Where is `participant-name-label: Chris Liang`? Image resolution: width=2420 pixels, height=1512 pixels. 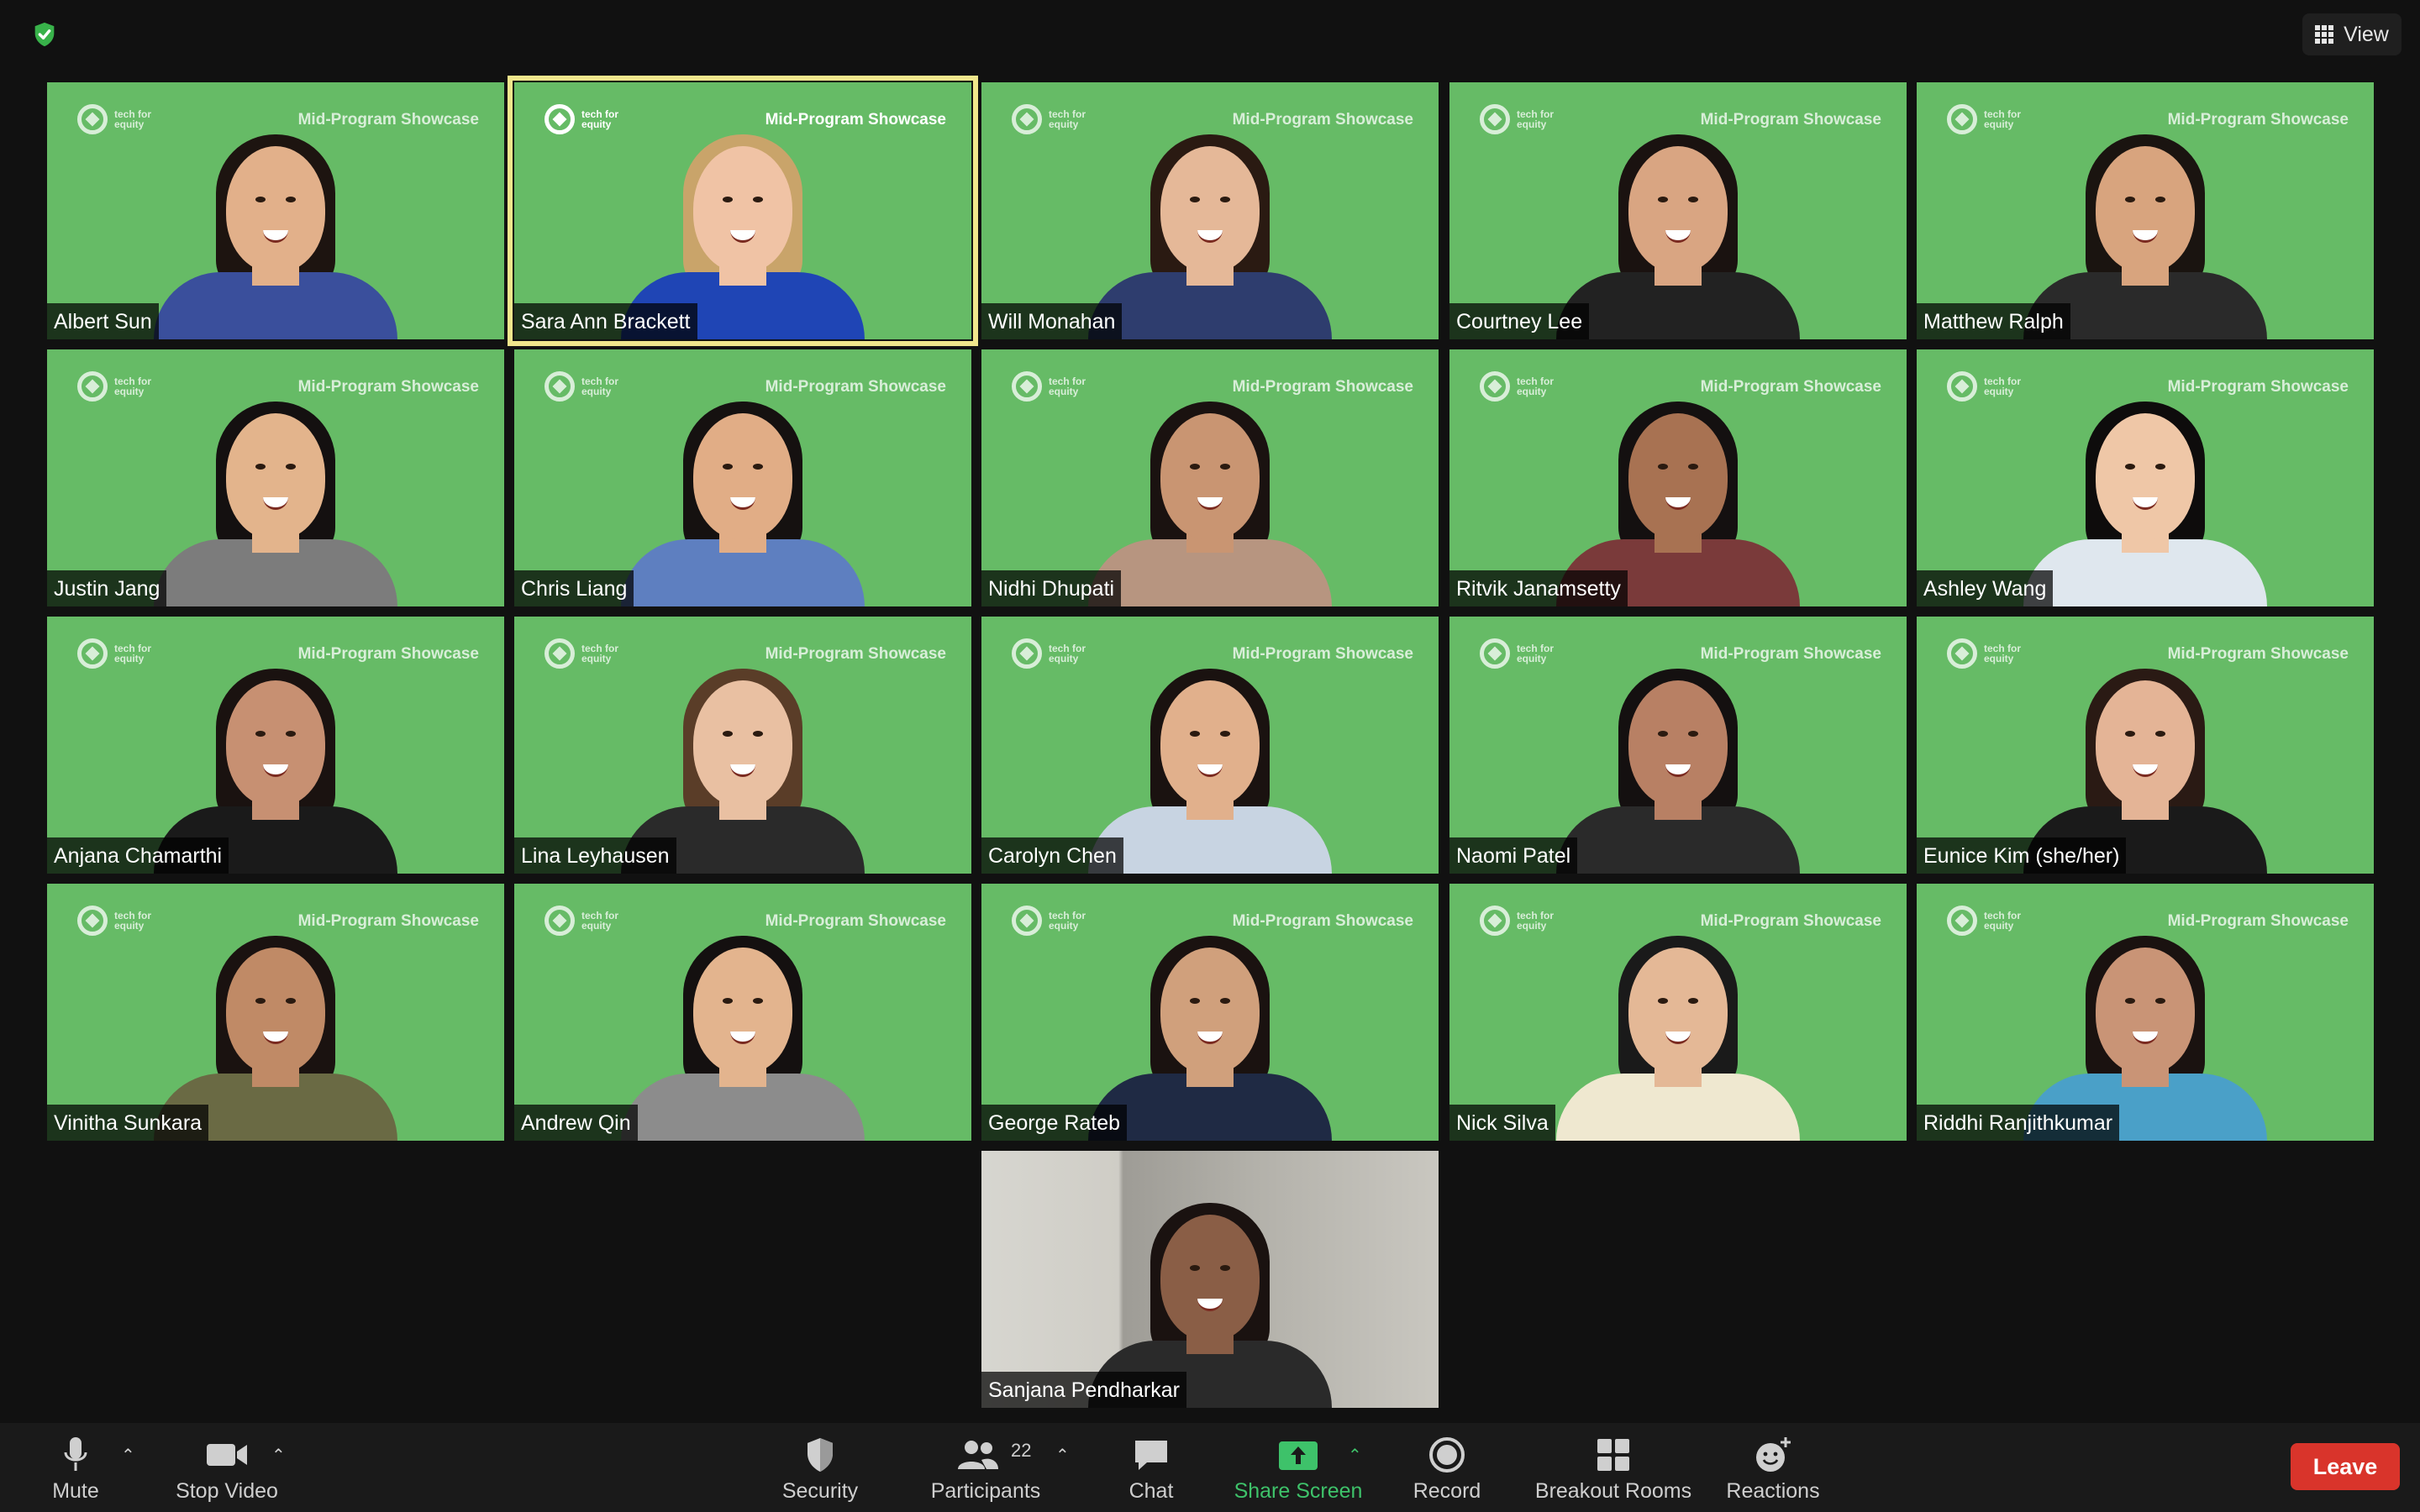
participant-name-label: Chris Liang is located at coordinates (574, 588).